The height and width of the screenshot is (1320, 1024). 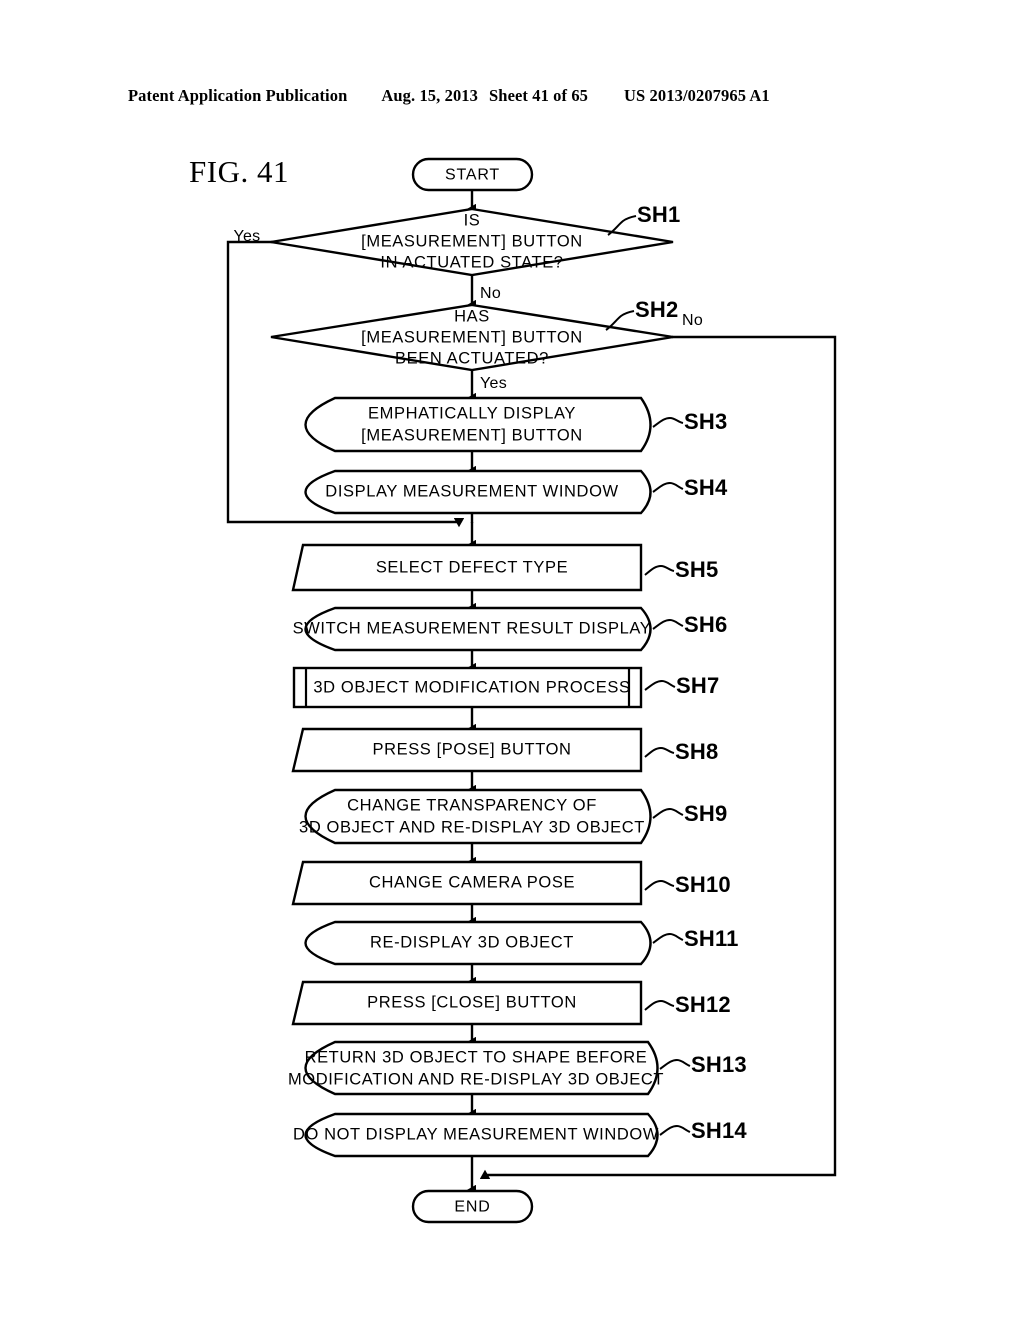 What do you see at coordinates (476, 1079) in the screenshot?
I see `node-sh13-line-1: MODIFICATION AND RE-DISPLAY 3D OBJECT` at bounding box center [476, 1079].